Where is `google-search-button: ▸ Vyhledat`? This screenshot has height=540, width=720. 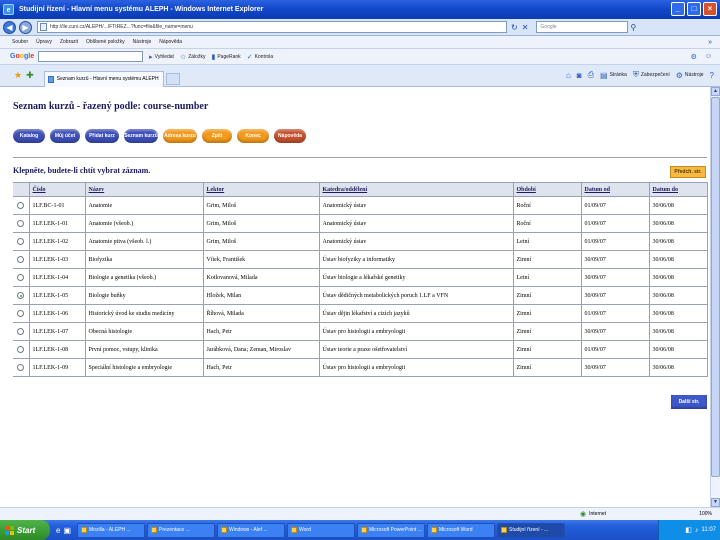
google-search-button: ▸ Vyhledat is located at coordinates (161, 57).